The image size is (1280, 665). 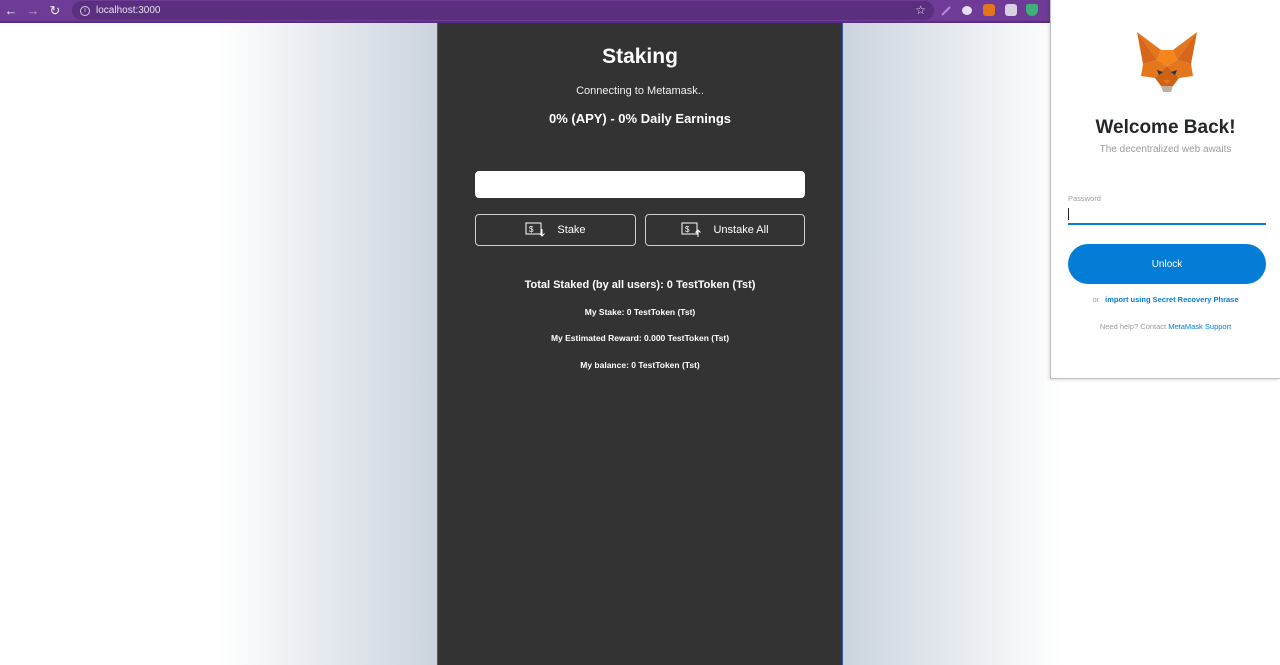 What do you see at coordinates (640, 56) in the screenshot?
I see `page-title: Staking` at bounding box center [640, 56].